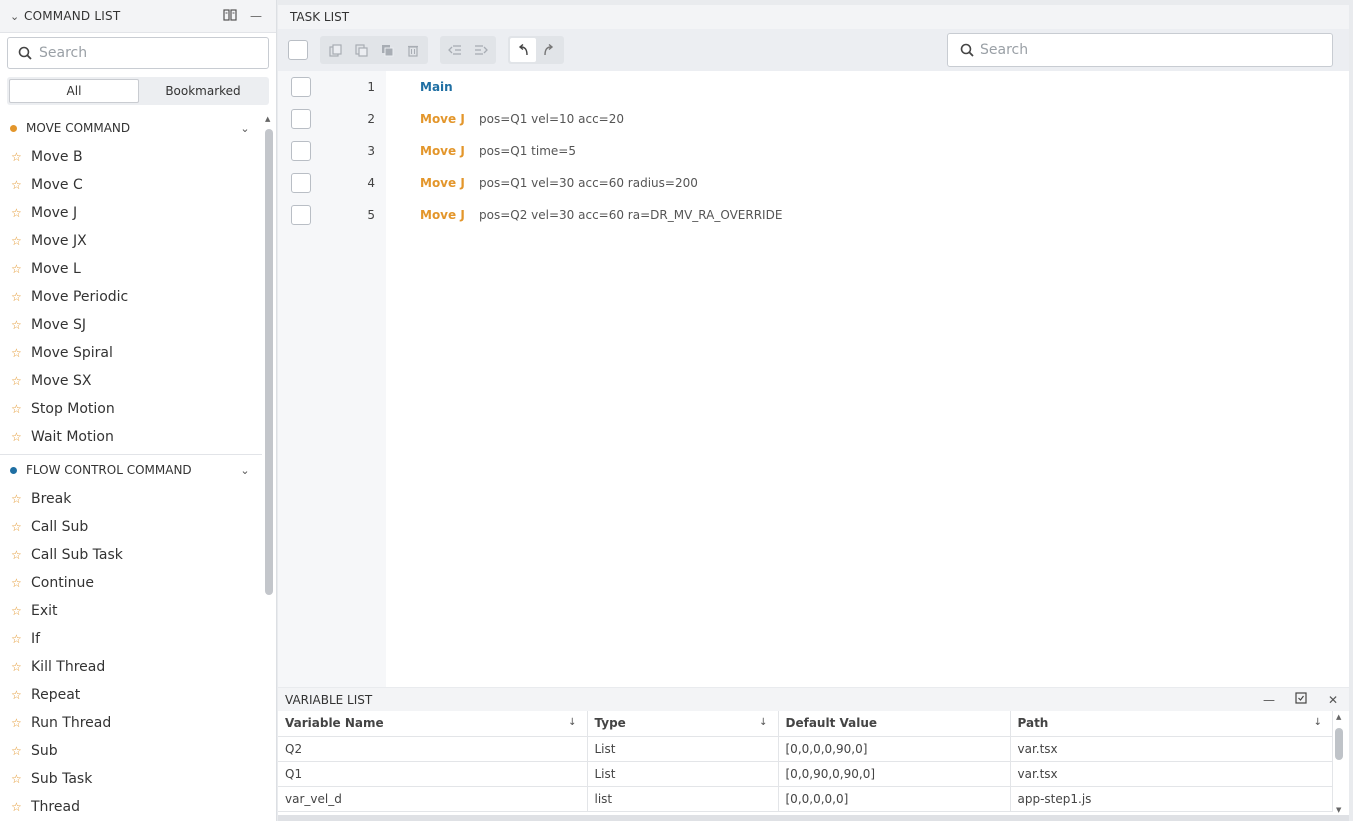 This screenshot has height=821, width=1353. I want to click on copy-icon, so click(335, 50).